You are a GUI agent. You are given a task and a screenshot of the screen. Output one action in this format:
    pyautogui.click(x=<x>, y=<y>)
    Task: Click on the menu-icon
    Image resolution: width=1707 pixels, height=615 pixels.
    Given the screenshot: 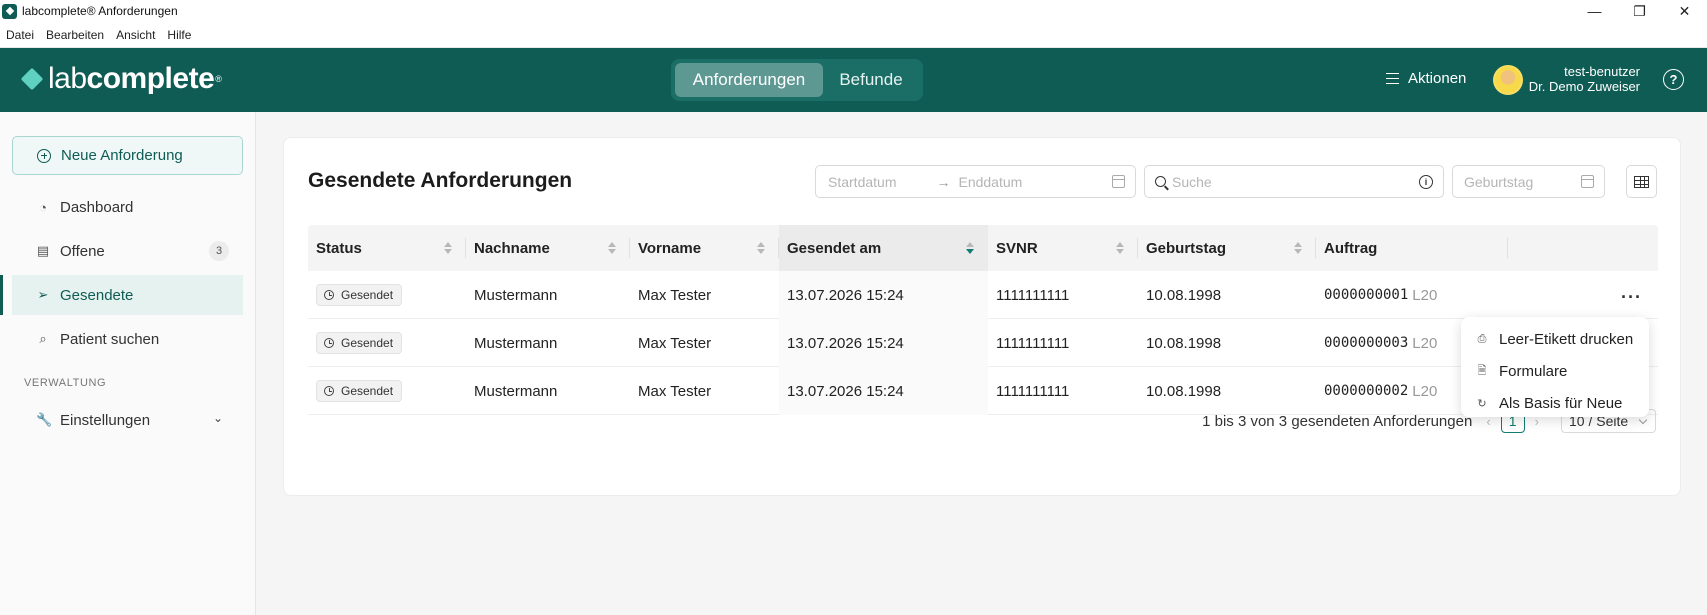 What is the action you would take?
    pyautogui.click(x=1392, y=78)
    